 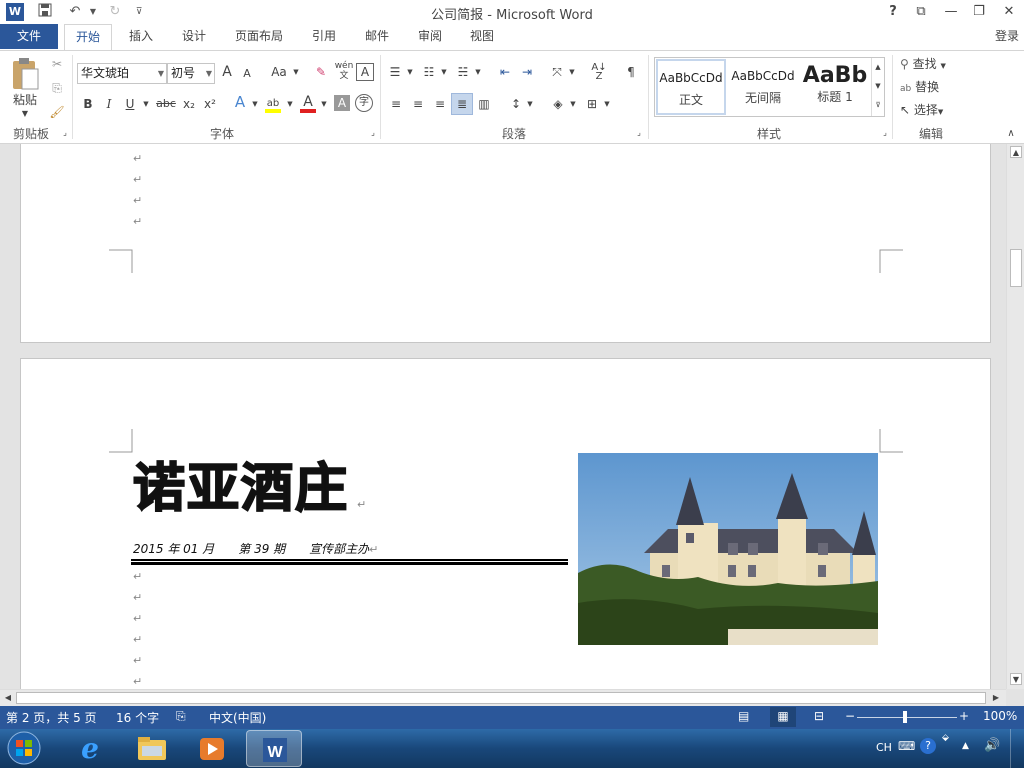 I want to click on volume-icon: 🔊, so click(x=992, y=745).